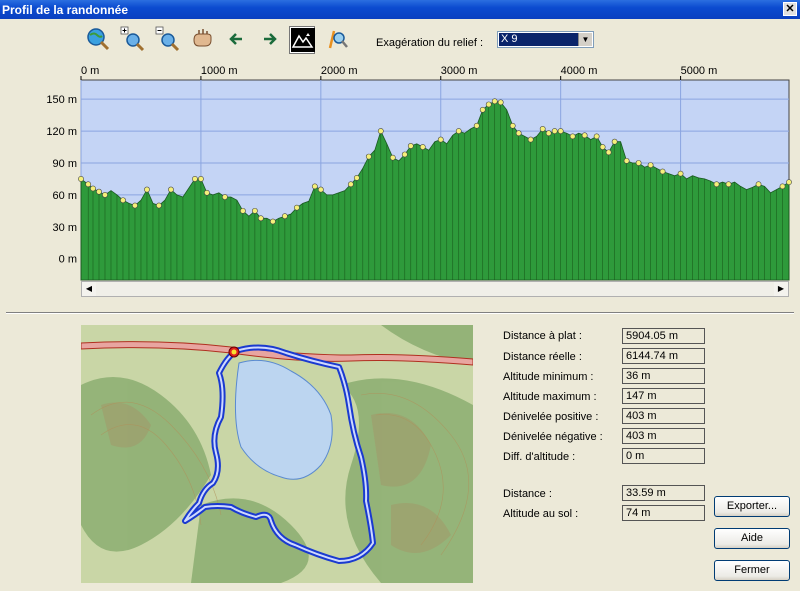 This screenshot has width=800, height=591. What do you see at coordinates (527, 494) in the screenshot?
I see `distance-label: Distance :` at bounding box center [527, 494].